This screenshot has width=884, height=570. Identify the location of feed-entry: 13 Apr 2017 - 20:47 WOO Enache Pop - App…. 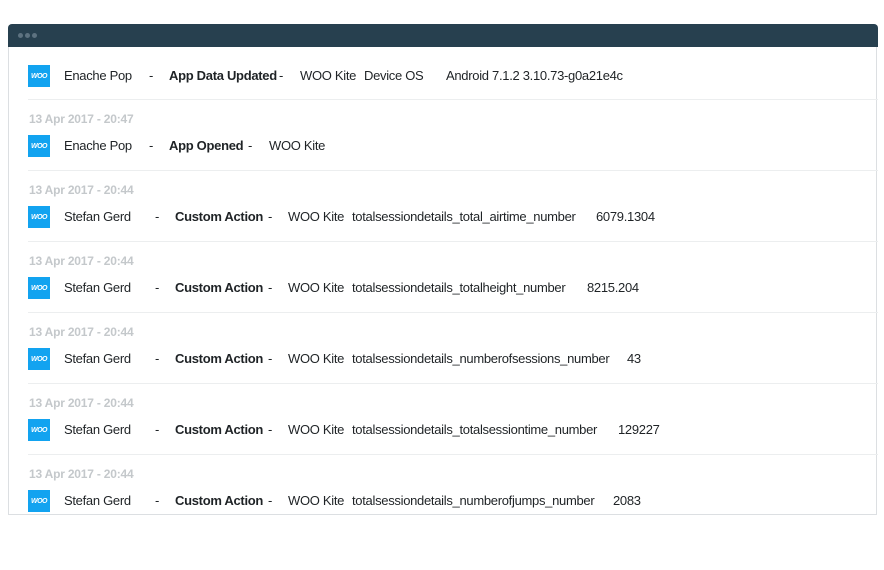
(453, 135).